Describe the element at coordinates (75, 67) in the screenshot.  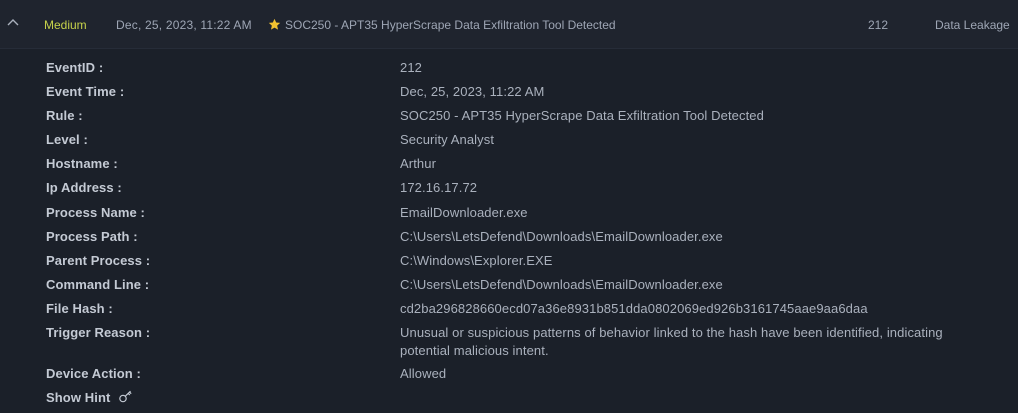
I see `event-id-label: EventID :` at that location.